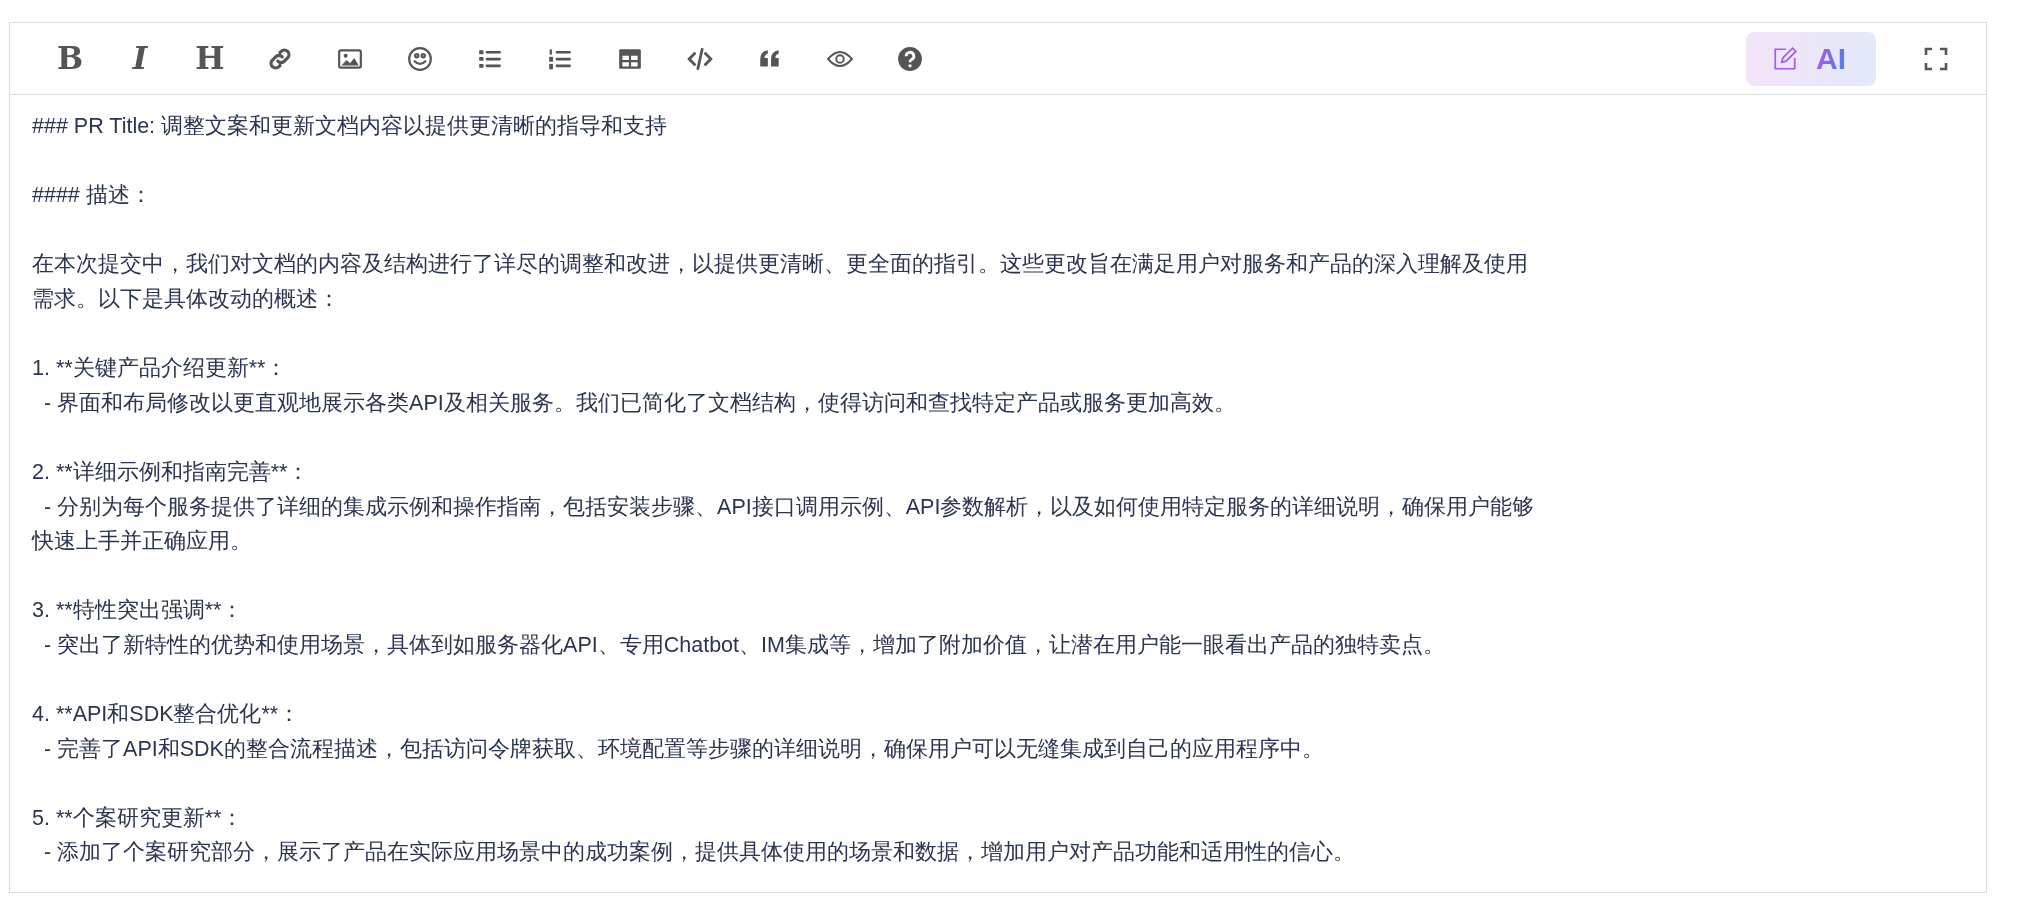  Describe the element at coordinates (167, 715) in the screenshot. I see `text-line: 4. **API和SDK整合优化**：` at that location.